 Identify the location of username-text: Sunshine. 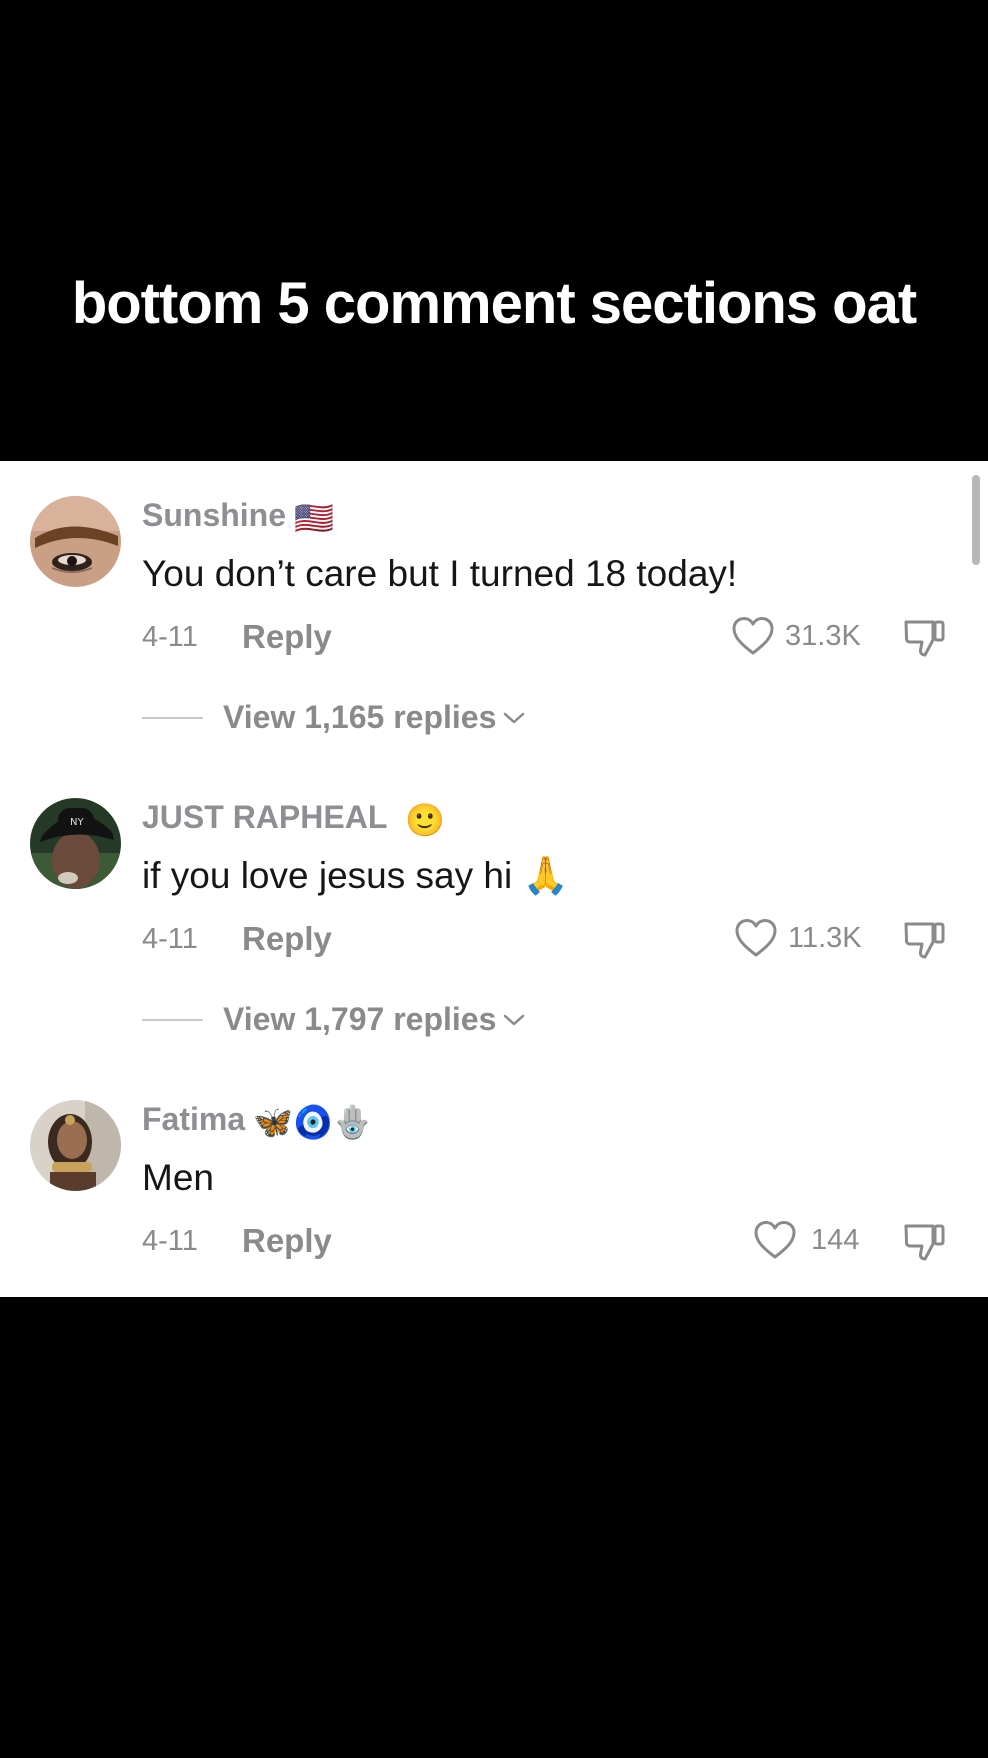
(214, 515).